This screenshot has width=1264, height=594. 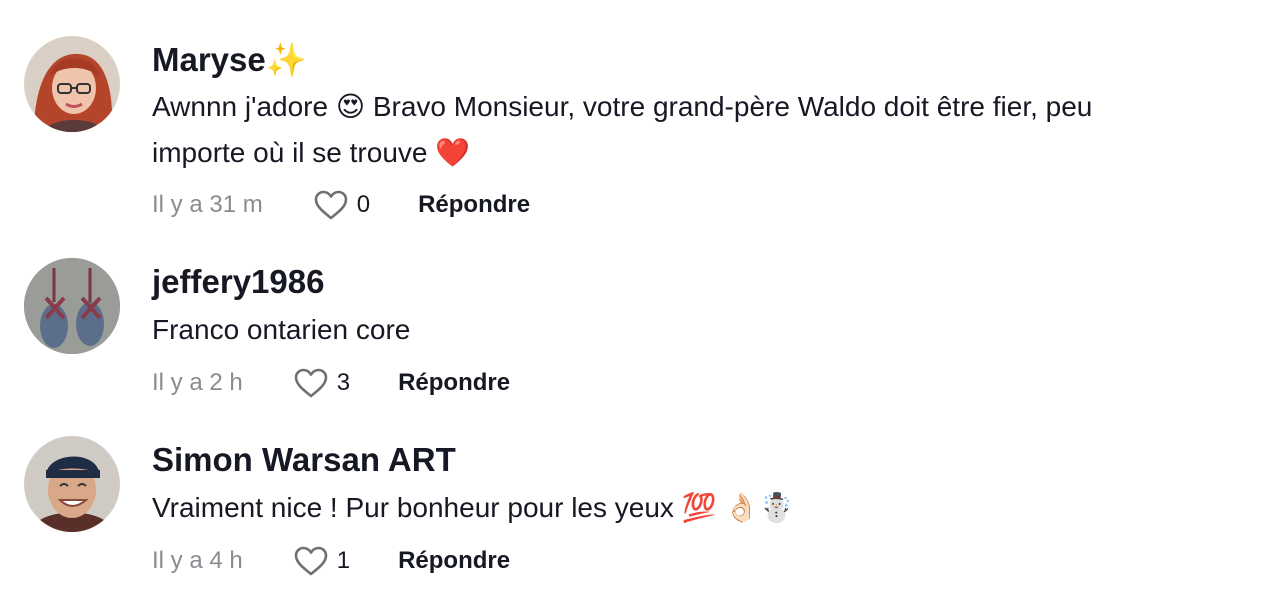 What do you see at coordinates (697, 330) in the screenshot?
I see `comment-text: Franco ontarien core` at bounding box center [697, 330].